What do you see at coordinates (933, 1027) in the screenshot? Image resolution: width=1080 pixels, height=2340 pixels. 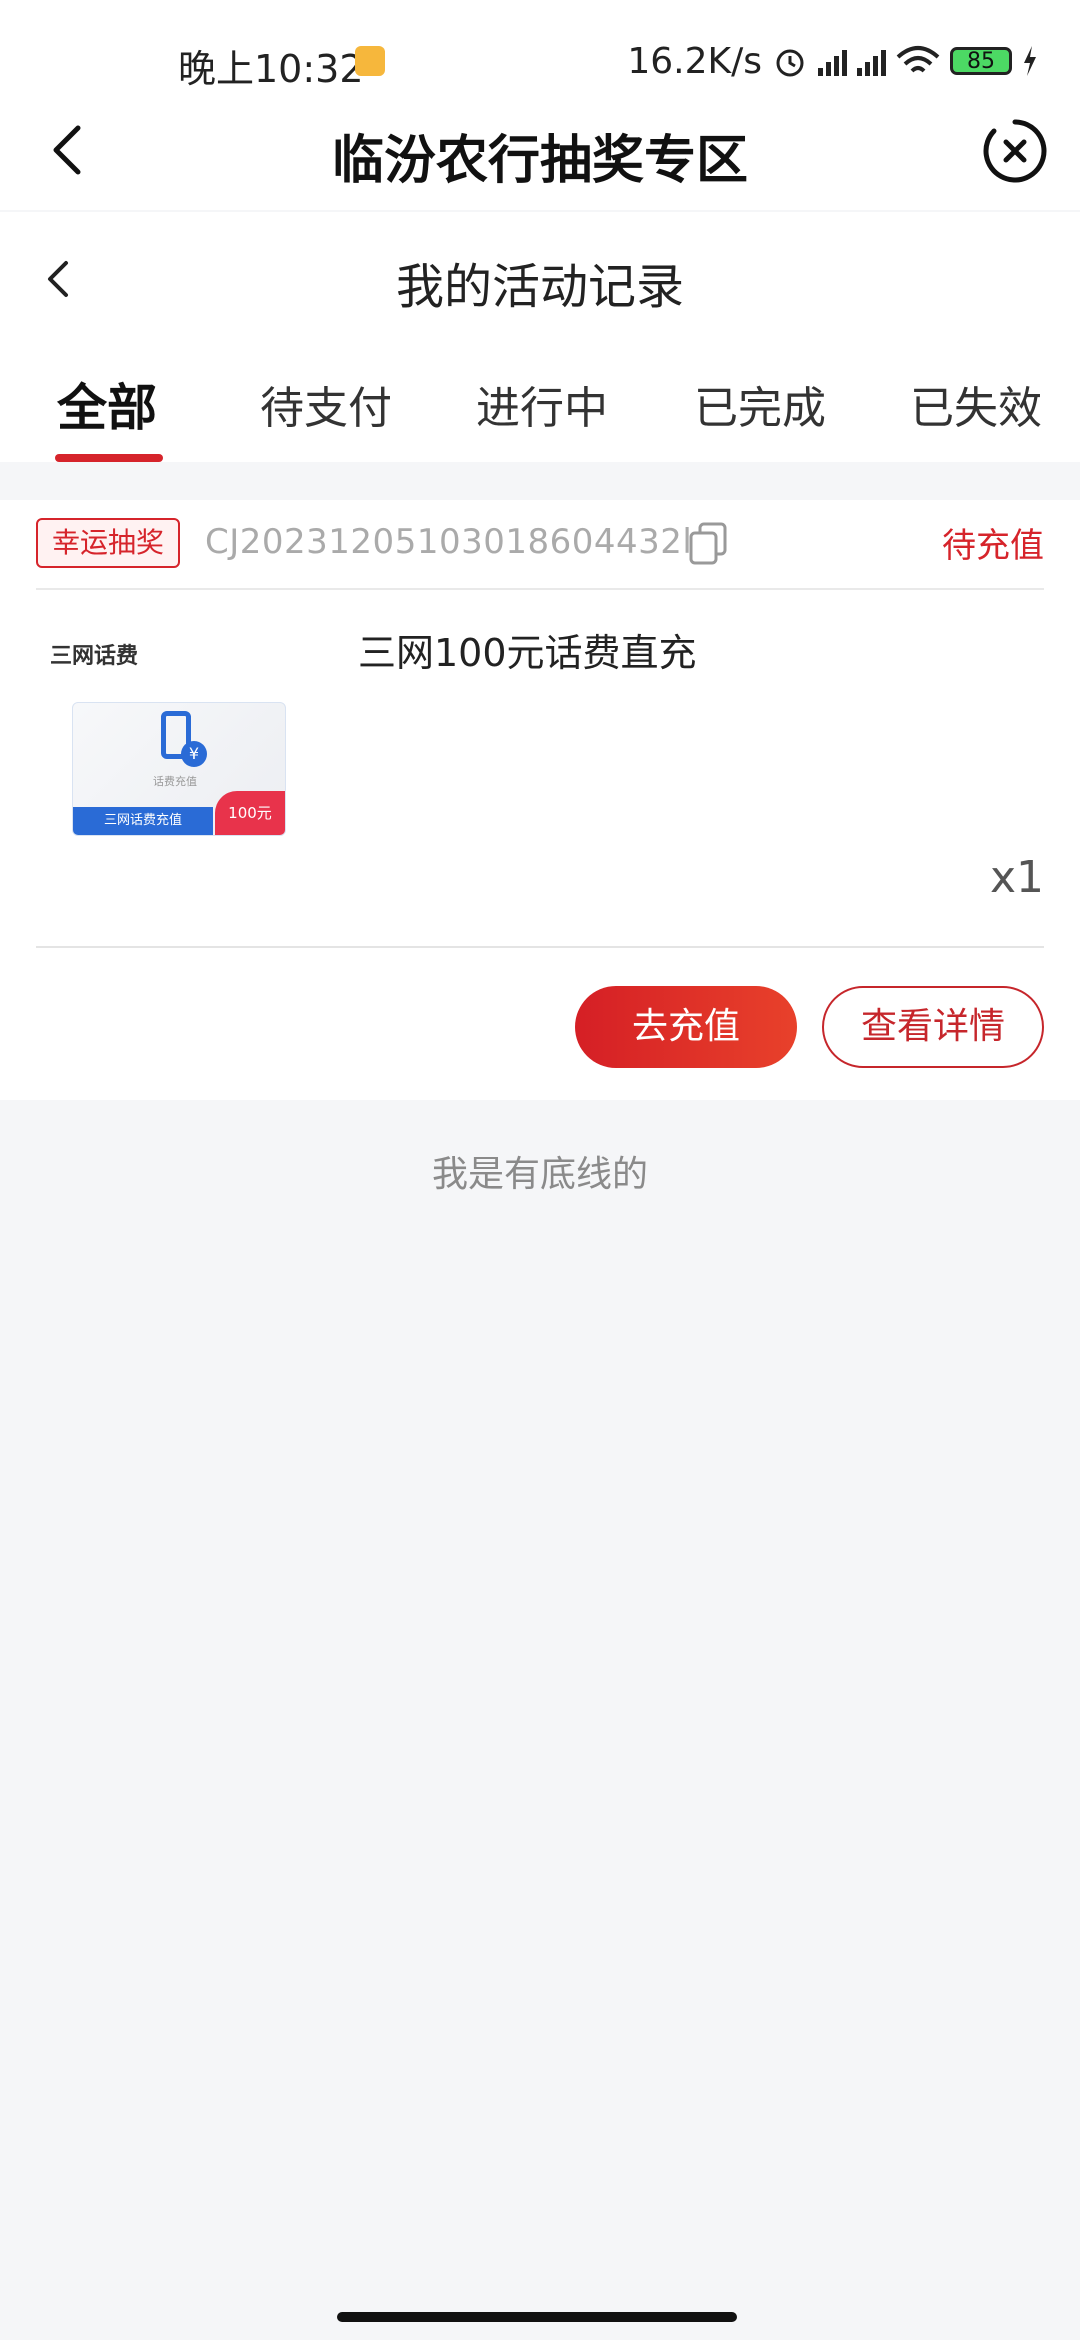 I see `view-details-button: 查看详情` at bounding box center [933, 1027].